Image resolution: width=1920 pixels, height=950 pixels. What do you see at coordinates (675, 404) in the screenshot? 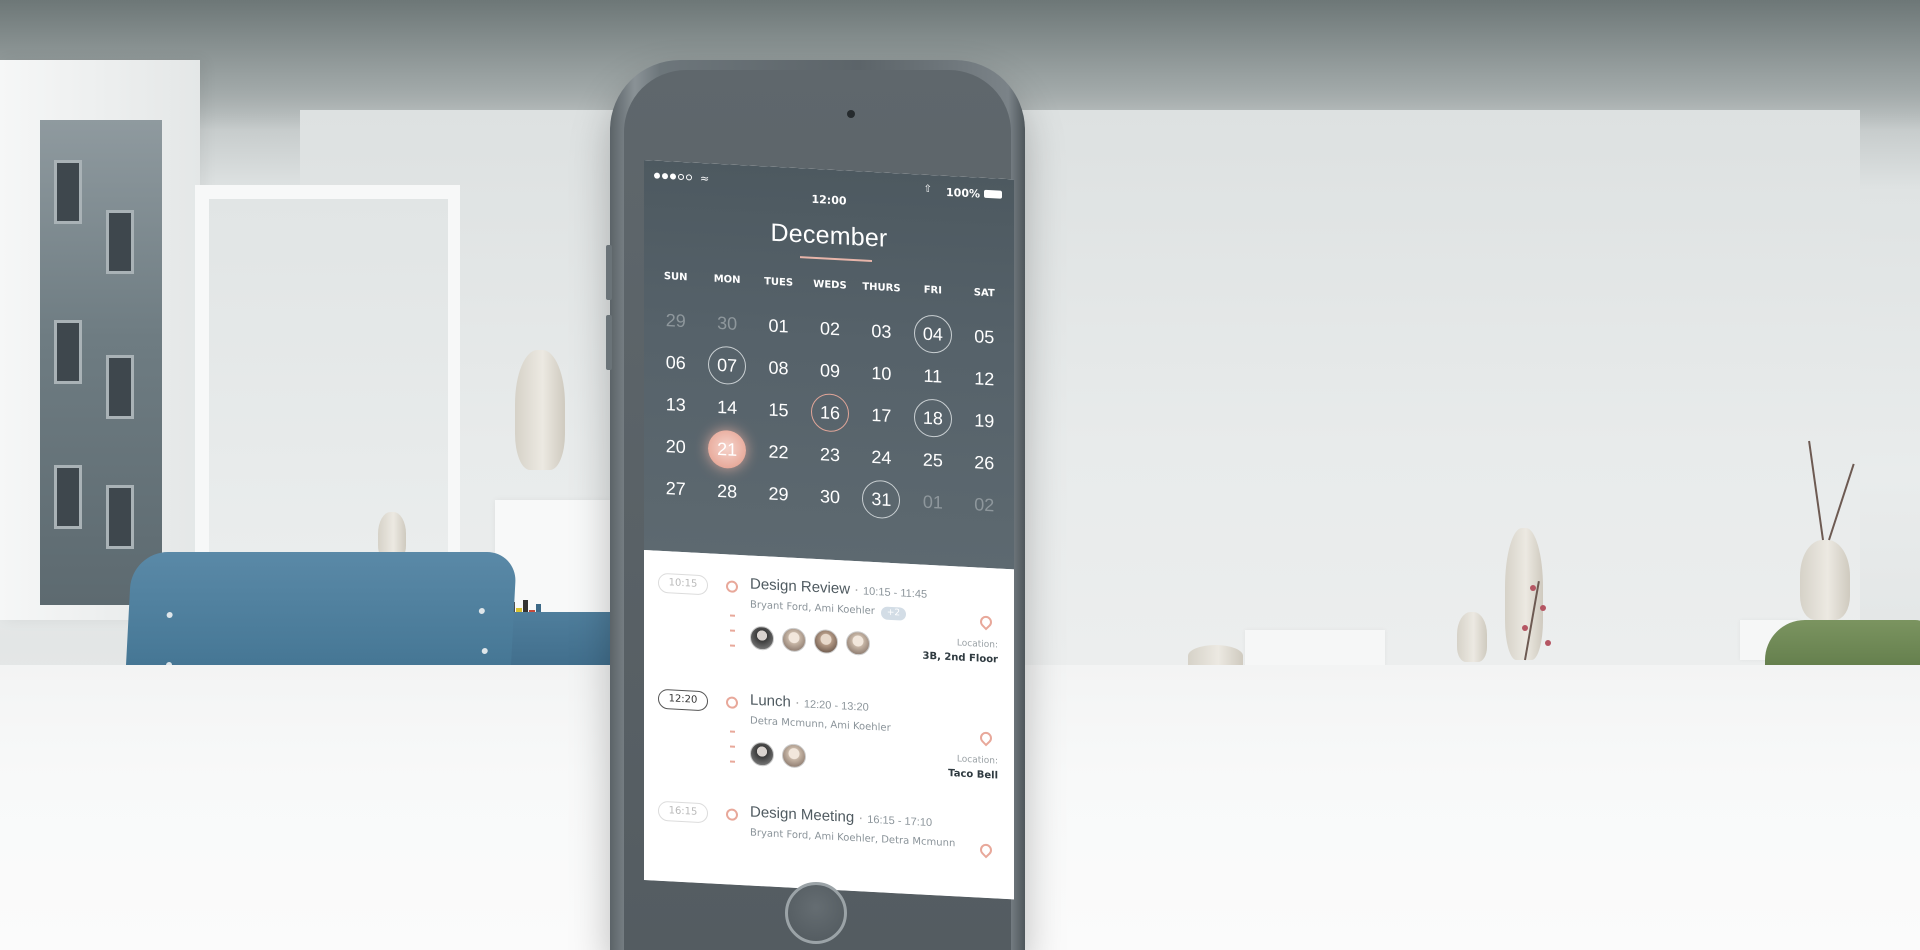
I see `calendar-day: 13` at bounding box center [675, 404].